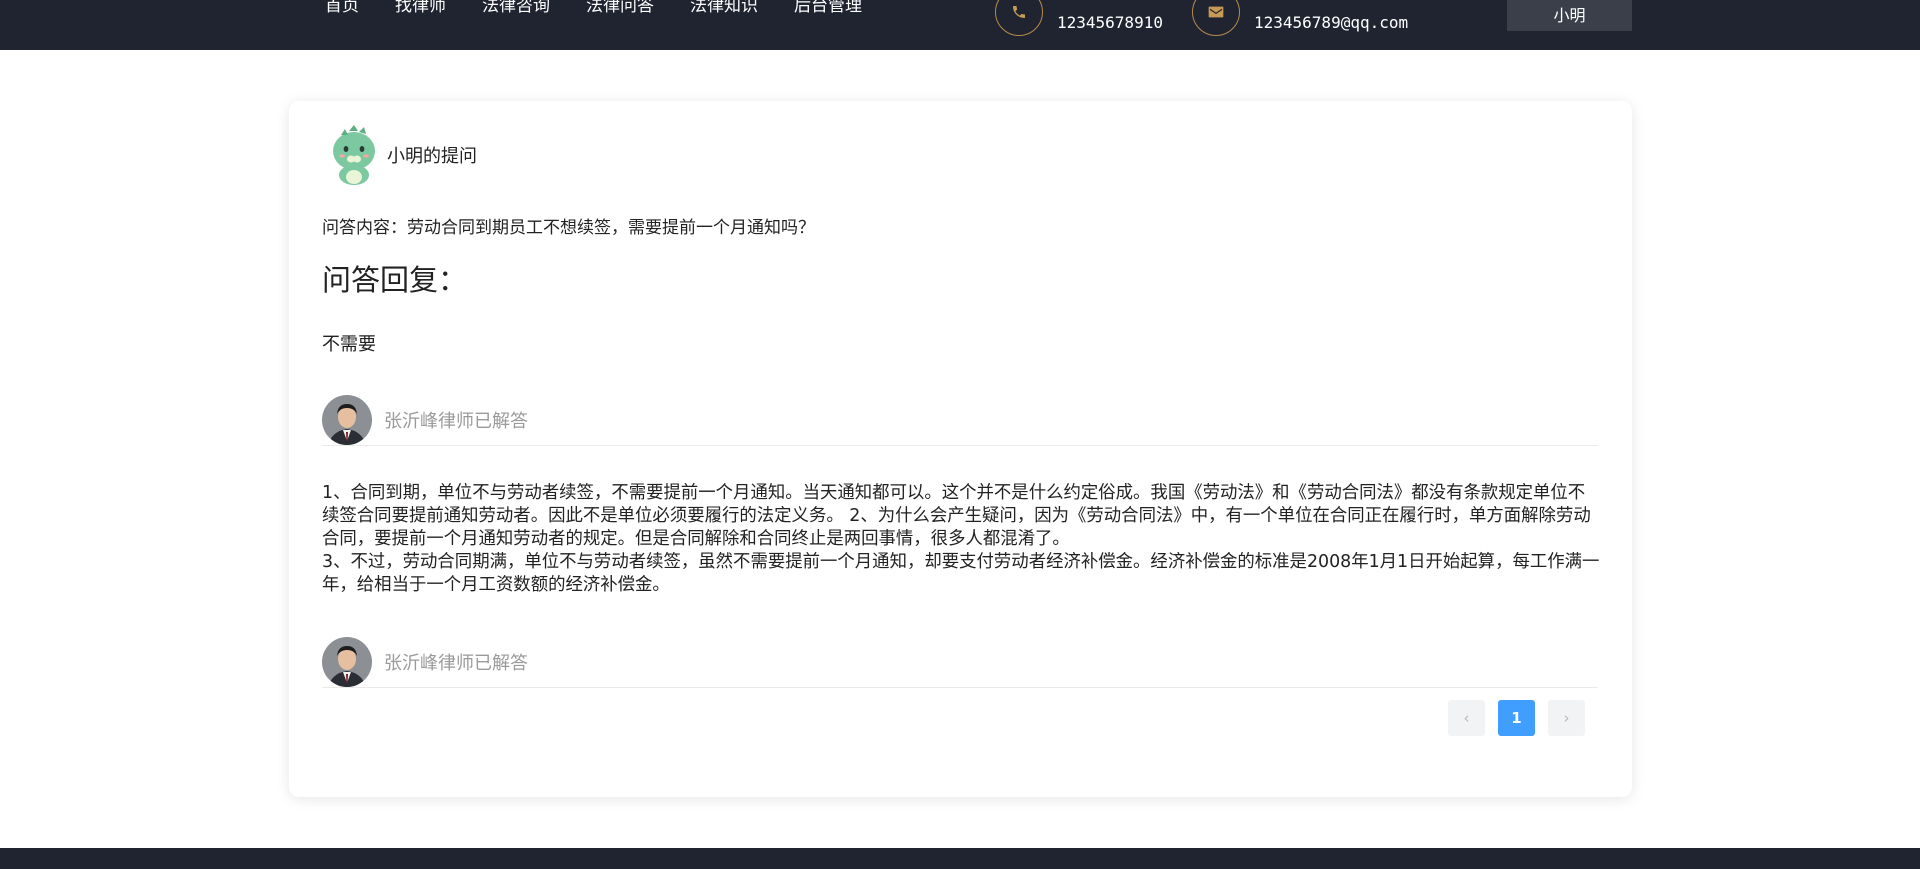  Describe the element at coordinates (342, 8) in the screenshot. I see `nav-item-home: 首页` at that location.